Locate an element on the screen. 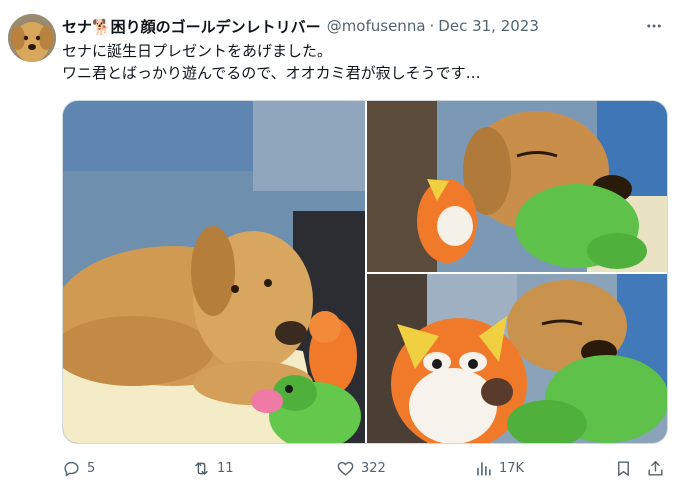 The width and height of the screenshot is (680, 488). share-button is located at coordinates (655, 468).